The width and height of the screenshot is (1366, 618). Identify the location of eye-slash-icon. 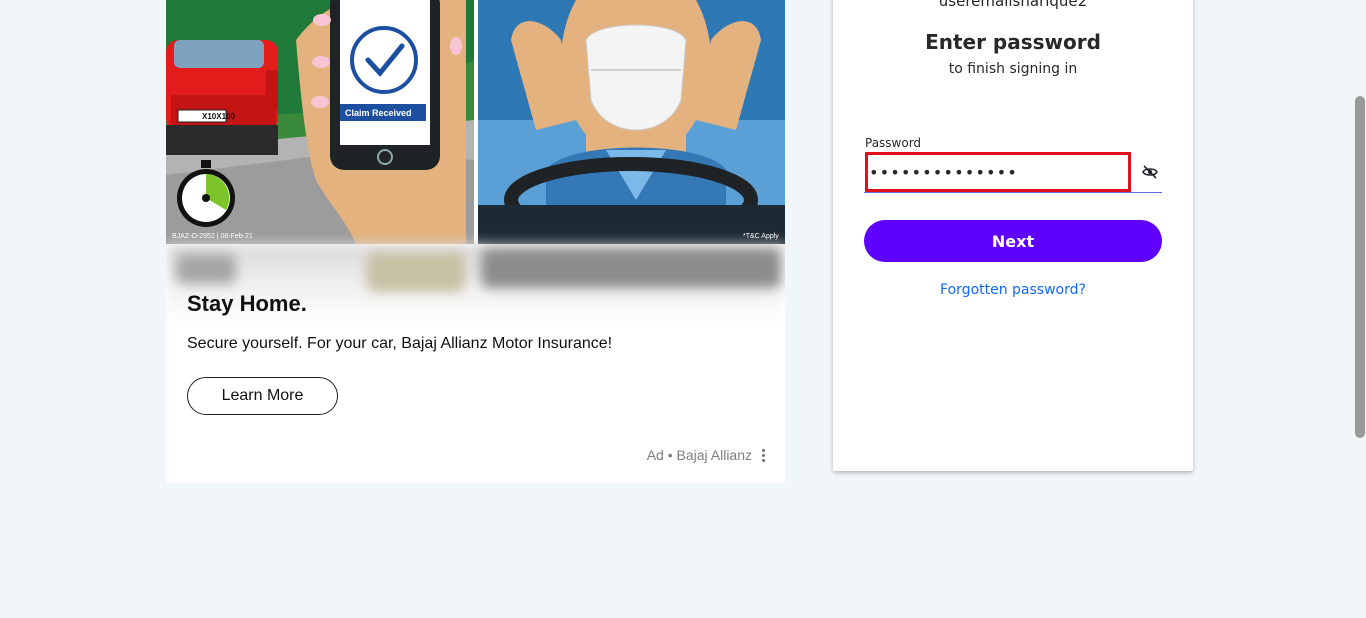
(1150, 172).